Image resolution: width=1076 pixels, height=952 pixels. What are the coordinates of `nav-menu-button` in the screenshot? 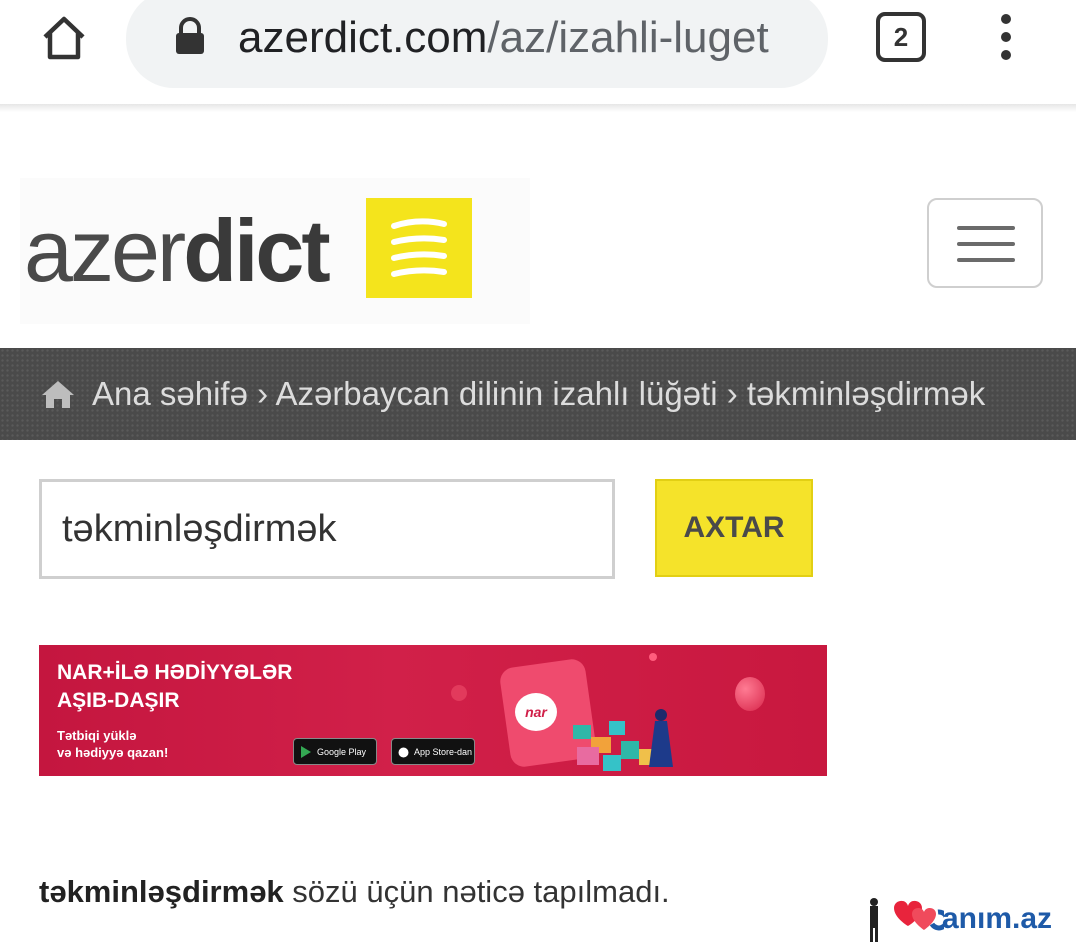 It's located at (985, 243).